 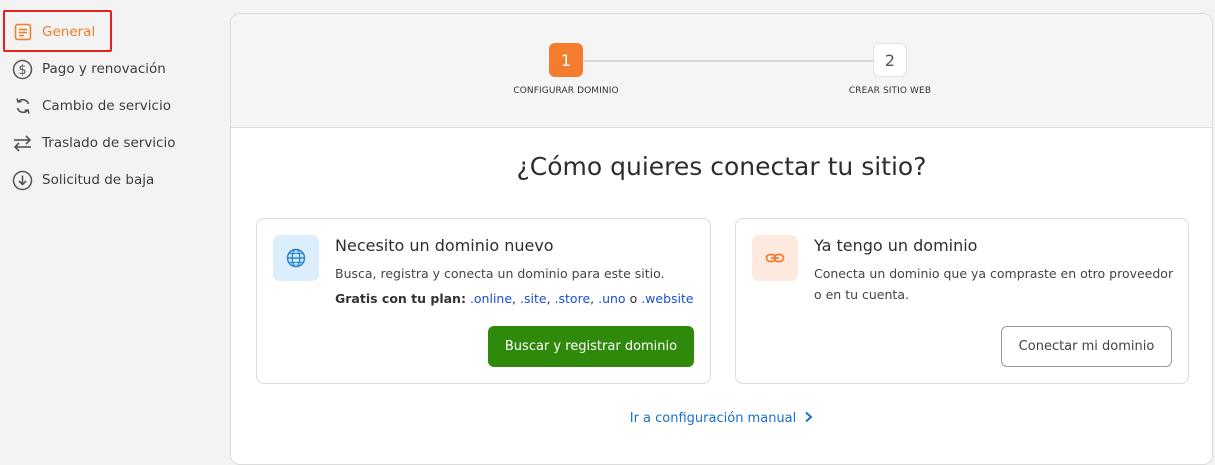 What do you see at coordinates (106, 106) in the screenshot?
I see `sidebar-item-label: Cambio de servicio` at bounding box center [106, 106].